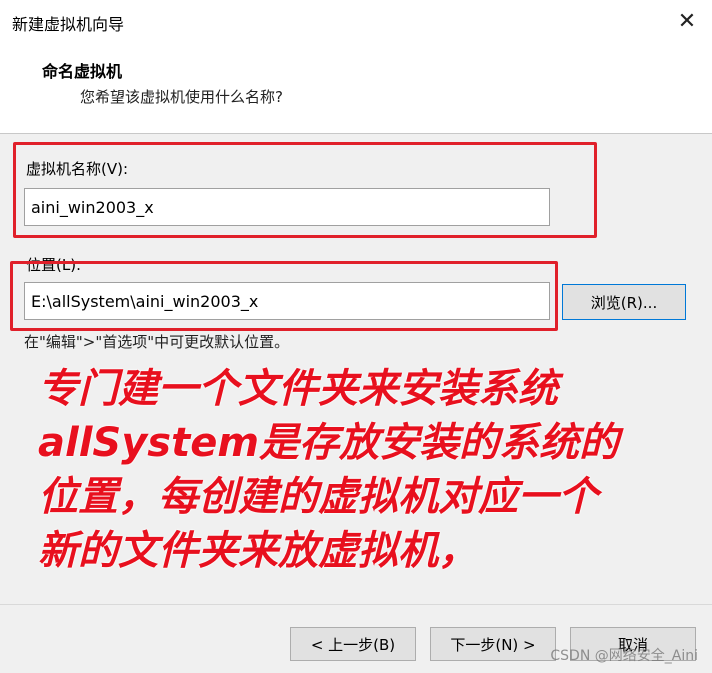  I want to click on back-button: < 上一步(B), so click(353, 644).